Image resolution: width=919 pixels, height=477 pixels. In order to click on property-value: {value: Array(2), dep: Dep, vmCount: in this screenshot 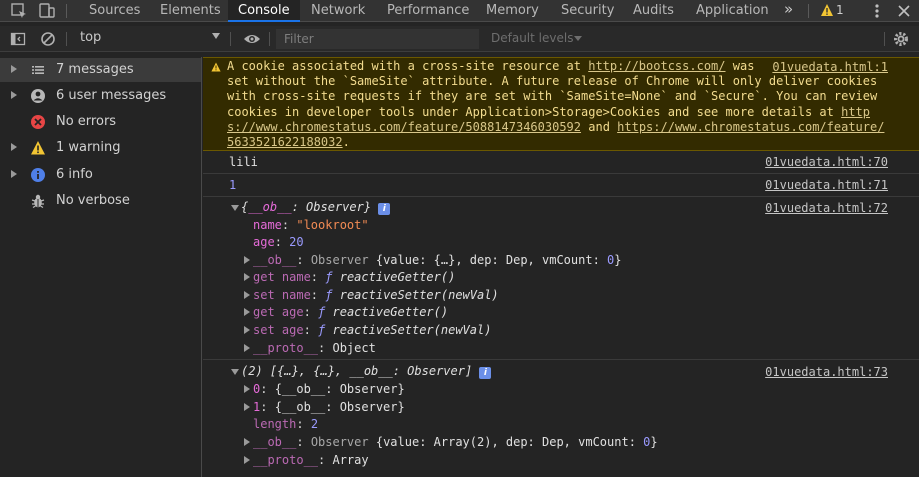, I will do `click(509, 442)`.